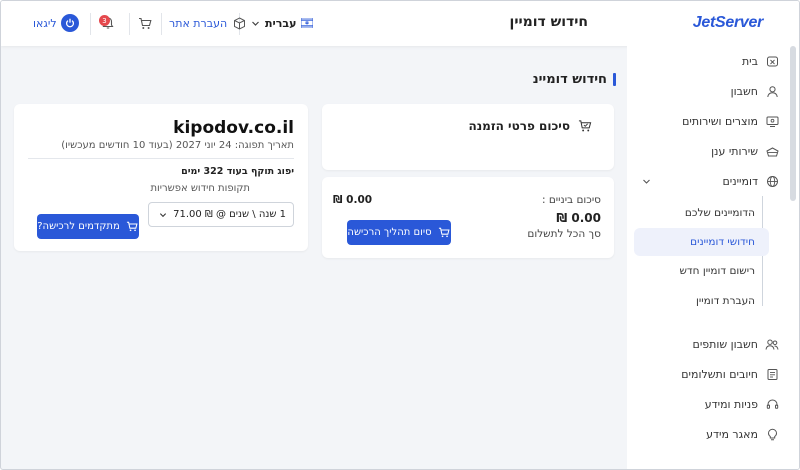 Image resolution: width=800 pixels, height=470 pixels. I want to click on validity-remaining: יפוג תוקף בעוד 322 ימים, so click(237, 171).